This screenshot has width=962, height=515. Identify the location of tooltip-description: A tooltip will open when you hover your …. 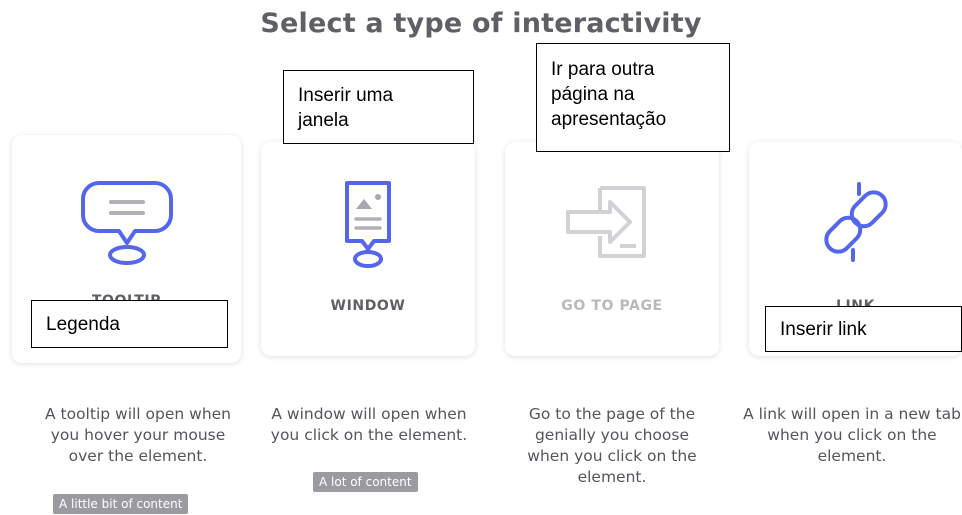
(138, 435).